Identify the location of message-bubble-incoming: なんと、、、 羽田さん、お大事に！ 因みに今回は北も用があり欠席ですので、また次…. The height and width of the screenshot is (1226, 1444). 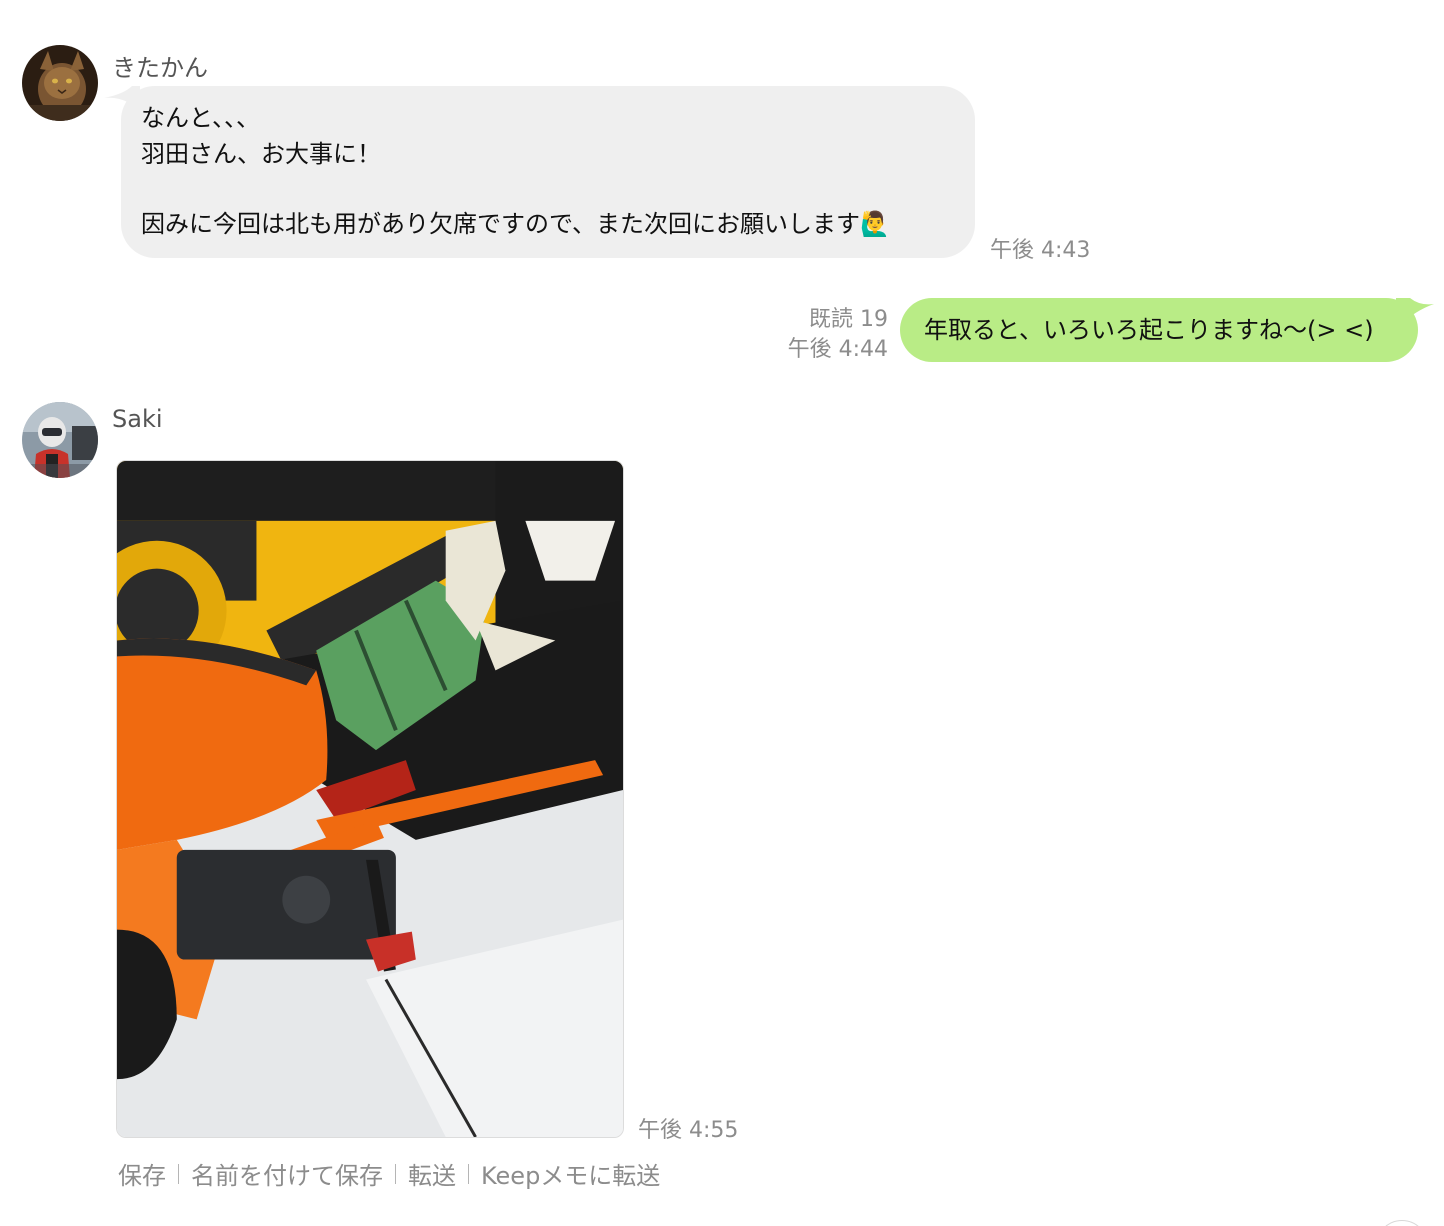
(548, 172).